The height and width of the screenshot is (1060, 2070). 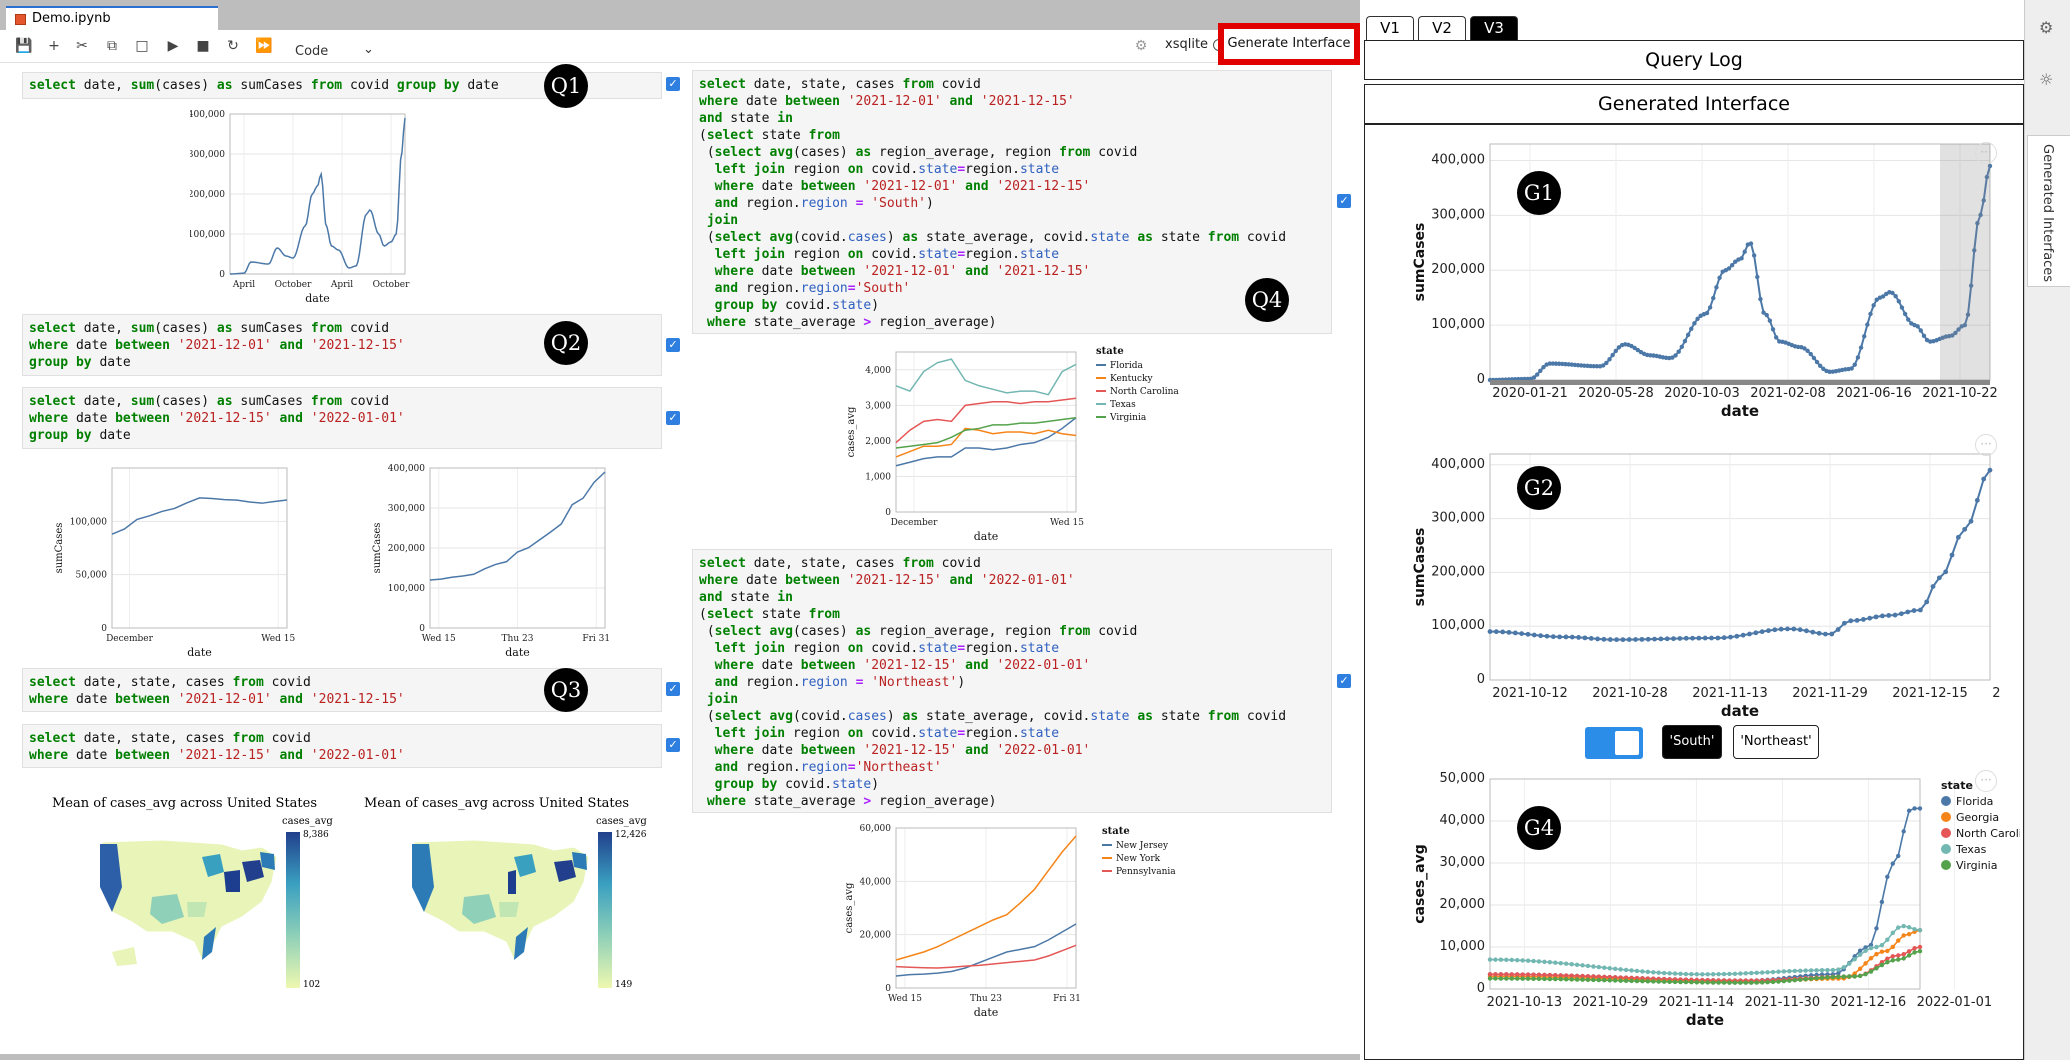 I want to click on tab-v3: V3, so click(x=1494, y=28).